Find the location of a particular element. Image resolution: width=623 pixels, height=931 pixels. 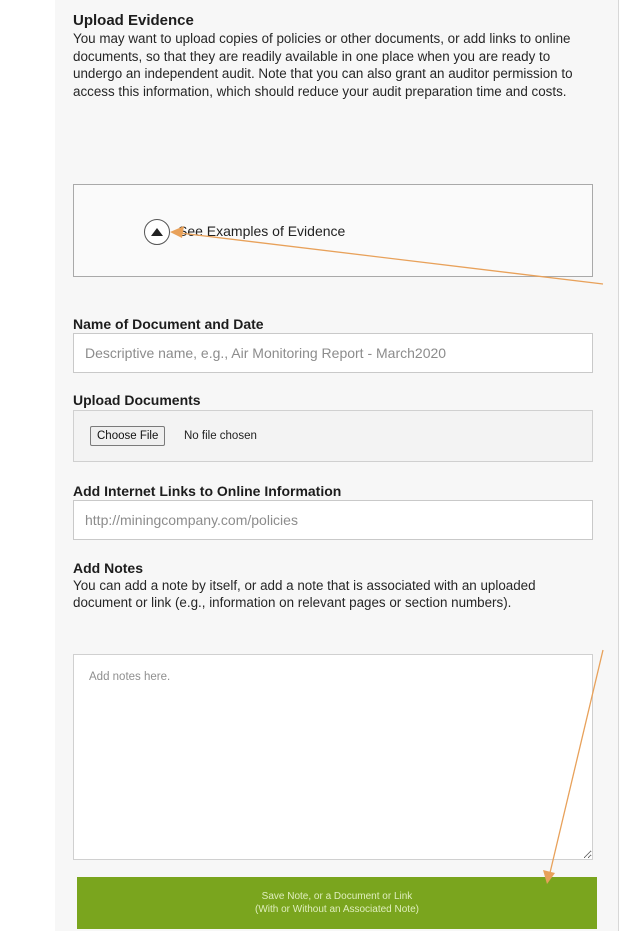

document-name-label: Name of Document and Date is located at coordinates (168, 324).